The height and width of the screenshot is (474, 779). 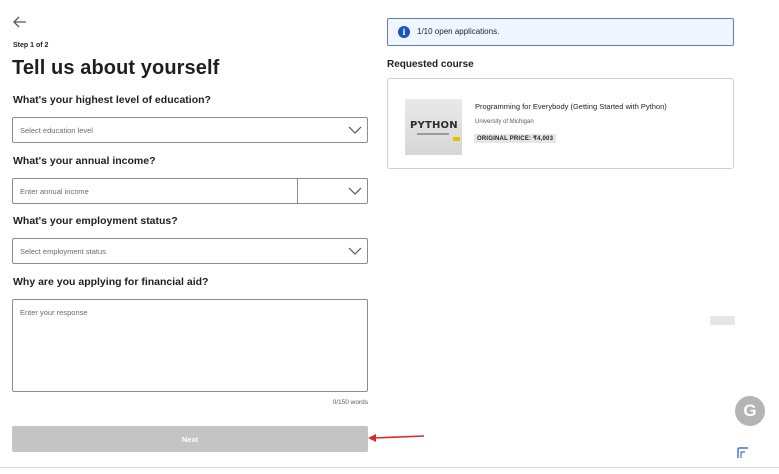 I want to click on info-icon: i, so click(x=404, y=32).